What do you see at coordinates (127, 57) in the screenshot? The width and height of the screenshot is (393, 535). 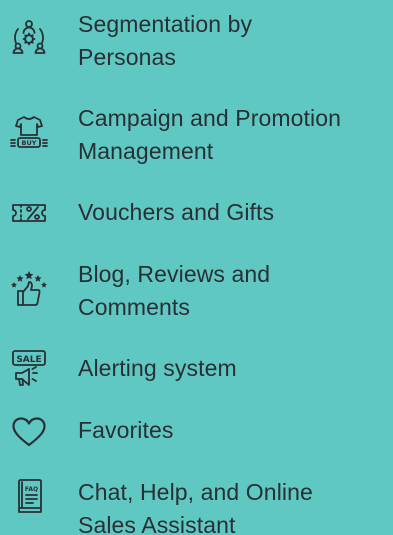 I see `feature-label-segmentation-line2: Personas` at bounding box center [127, 57].